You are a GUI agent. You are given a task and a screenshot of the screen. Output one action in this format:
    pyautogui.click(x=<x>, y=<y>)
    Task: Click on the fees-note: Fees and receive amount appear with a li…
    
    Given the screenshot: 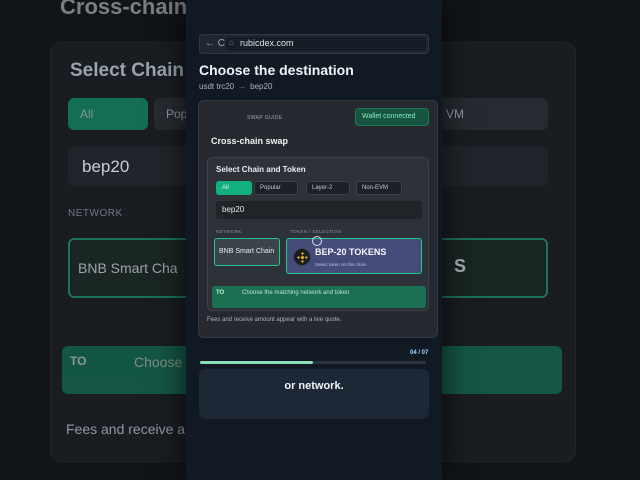 What is the action you would take?
    pyautogui.click(x=274, y=320)
    